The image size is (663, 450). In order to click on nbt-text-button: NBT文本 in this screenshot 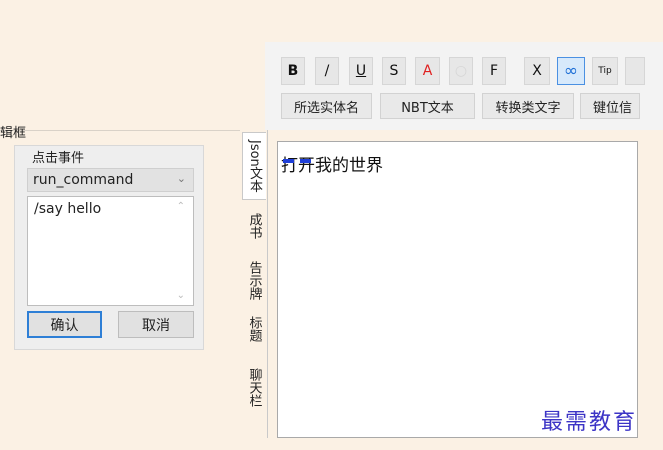, I will do `click(427, 106)`.